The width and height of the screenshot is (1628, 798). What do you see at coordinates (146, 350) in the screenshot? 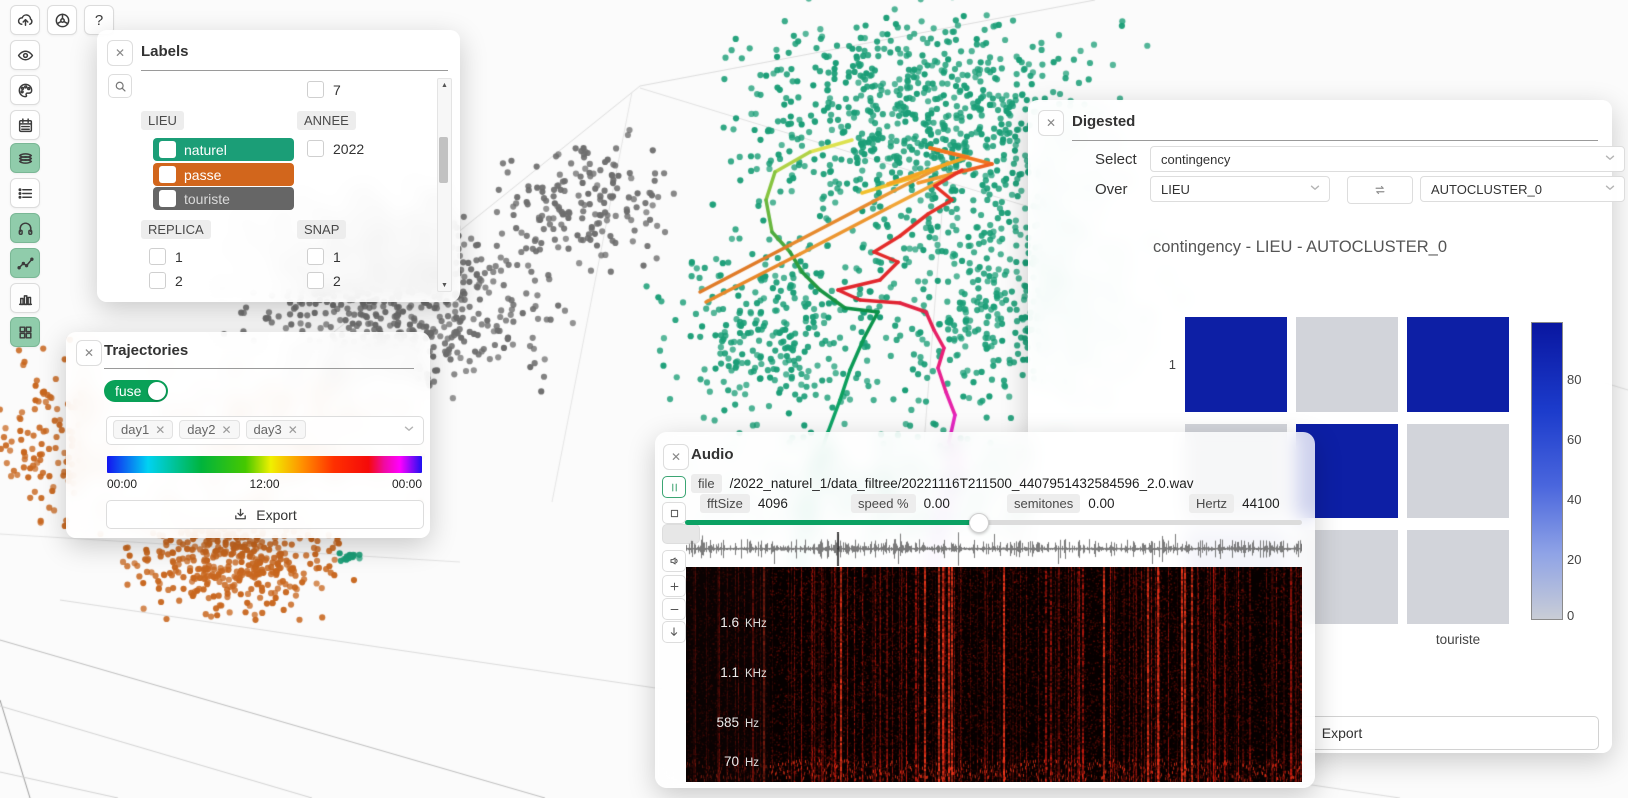
I see `trajectories-panel-title: Trajectories` at bounding box center [146, 350].